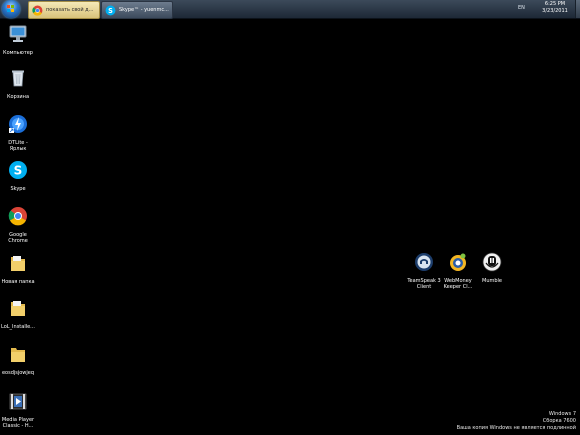 Image resolution: width=580 pixels, height=435 pixels. I want to click on computer-icon, so click(18, 33).